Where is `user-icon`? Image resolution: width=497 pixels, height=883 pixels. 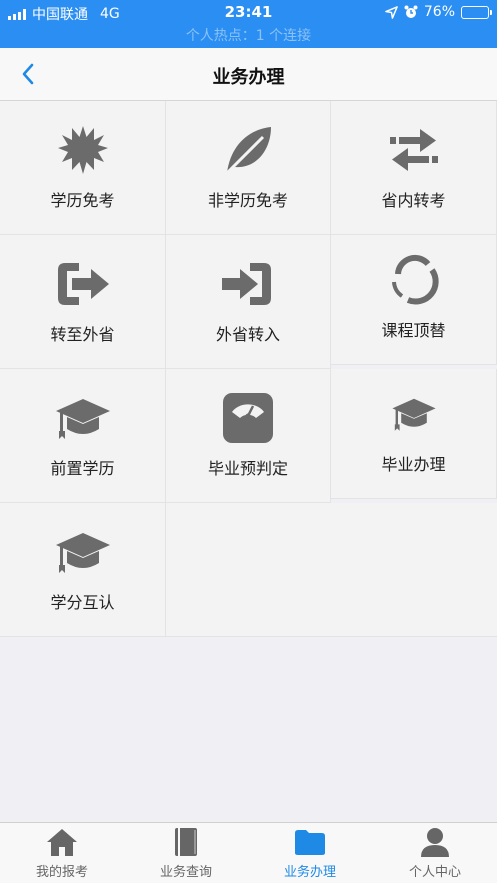
user-icon is located at coordinates (435, 842).